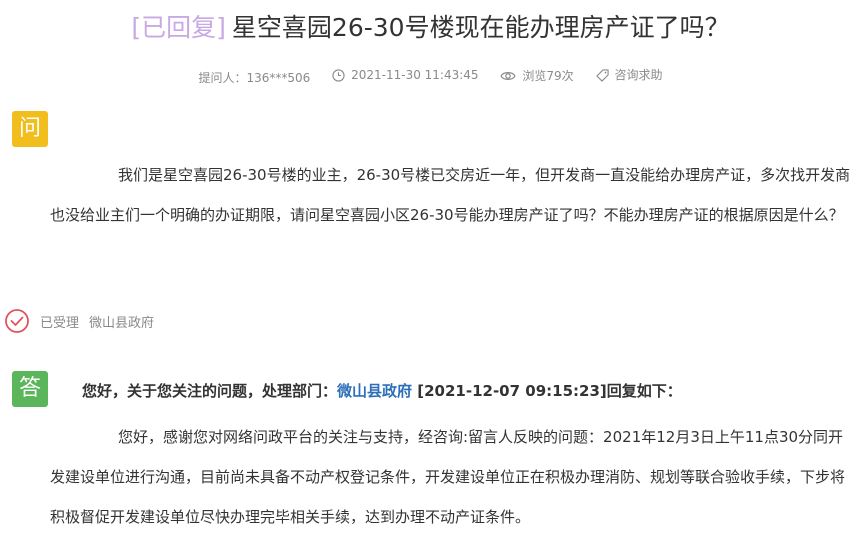 Image resolution: width=861 pixels, height=545 pixels. I want to click on tag-icon, so click(602, 75).